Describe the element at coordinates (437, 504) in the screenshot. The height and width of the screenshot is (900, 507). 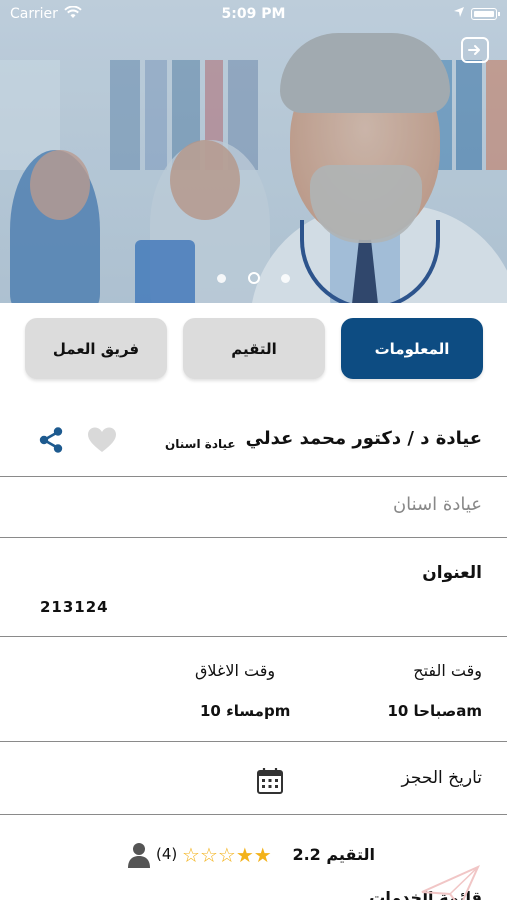
I see `clinic-specialty: عيادة اسنان` at that location.